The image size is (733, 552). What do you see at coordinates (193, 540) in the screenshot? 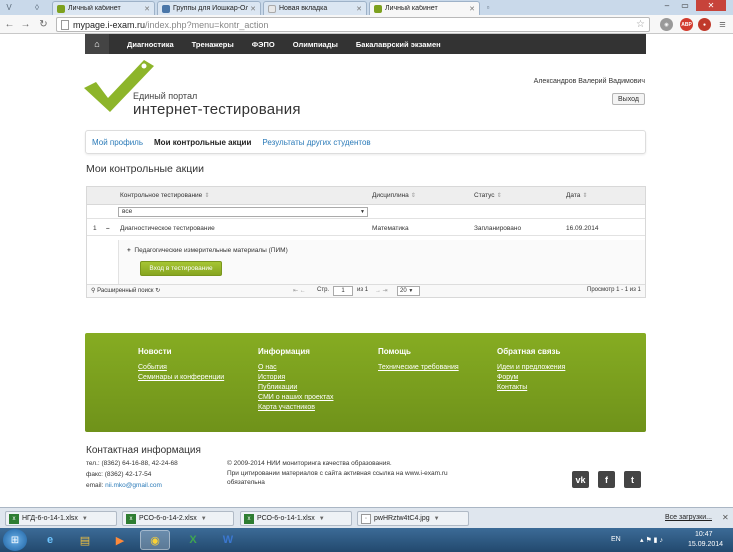
I see `excel-icon: X` at bounding box center [193, 540].